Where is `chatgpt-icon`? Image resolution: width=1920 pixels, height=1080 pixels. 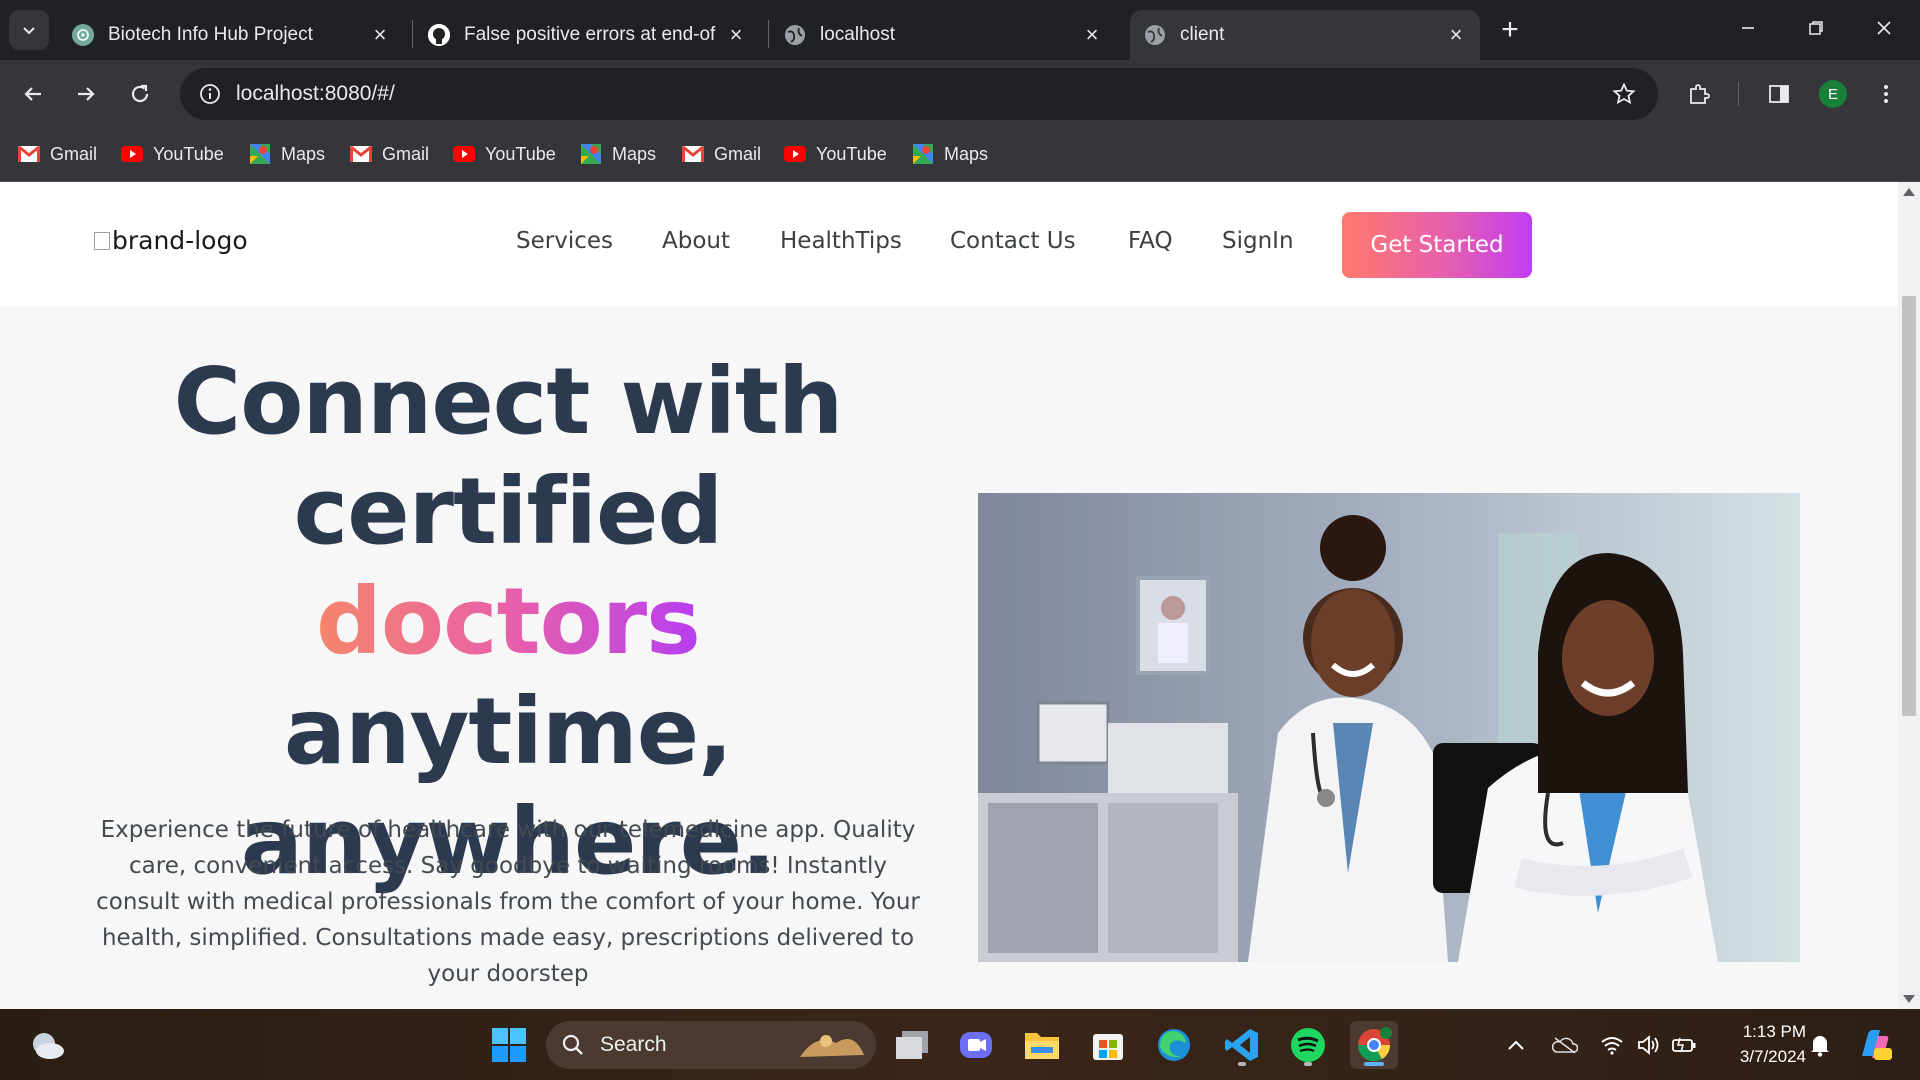
chatgpt-icon is located at coordinates (83, 35).